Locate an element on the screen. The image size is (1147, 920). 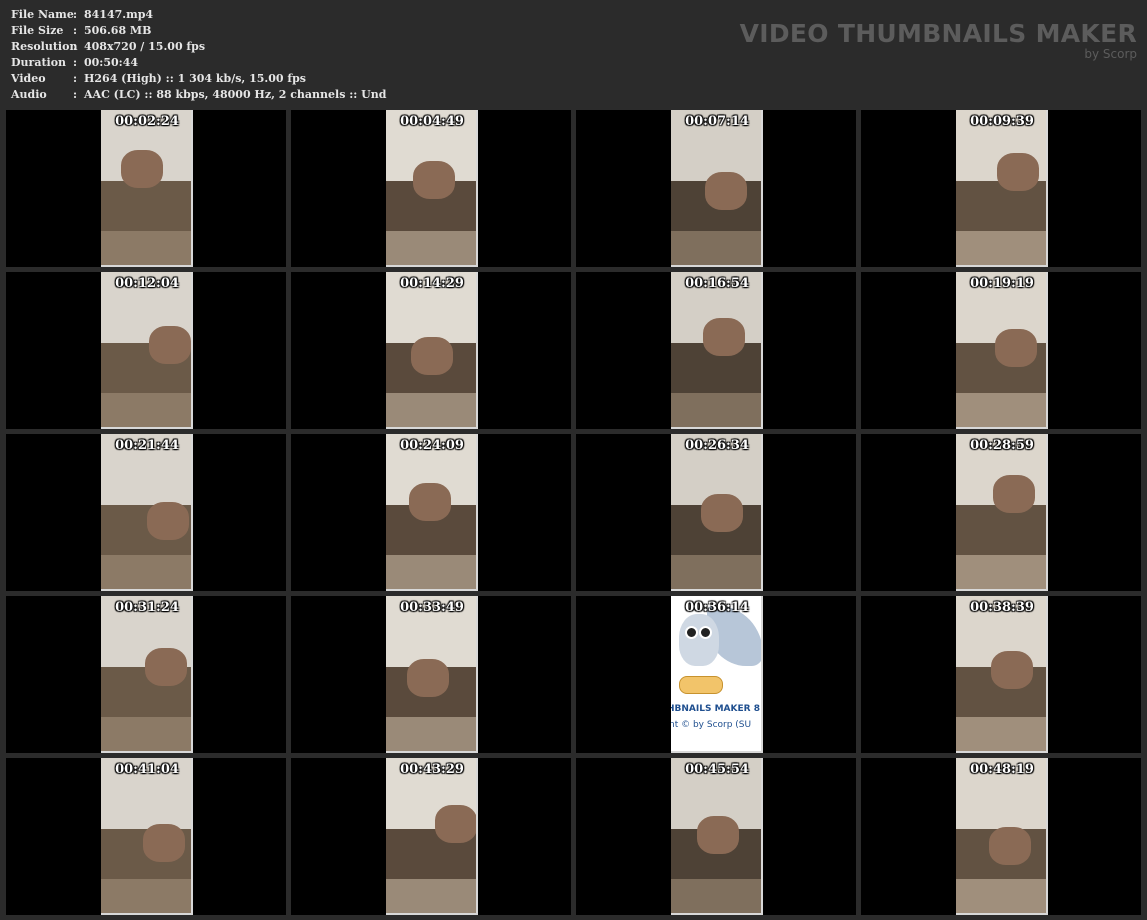
thumbnail-cell: HBNAILS MAKER 8 nt © by Scorp (SU 00:36:14 is located at coordinates (716, 674).